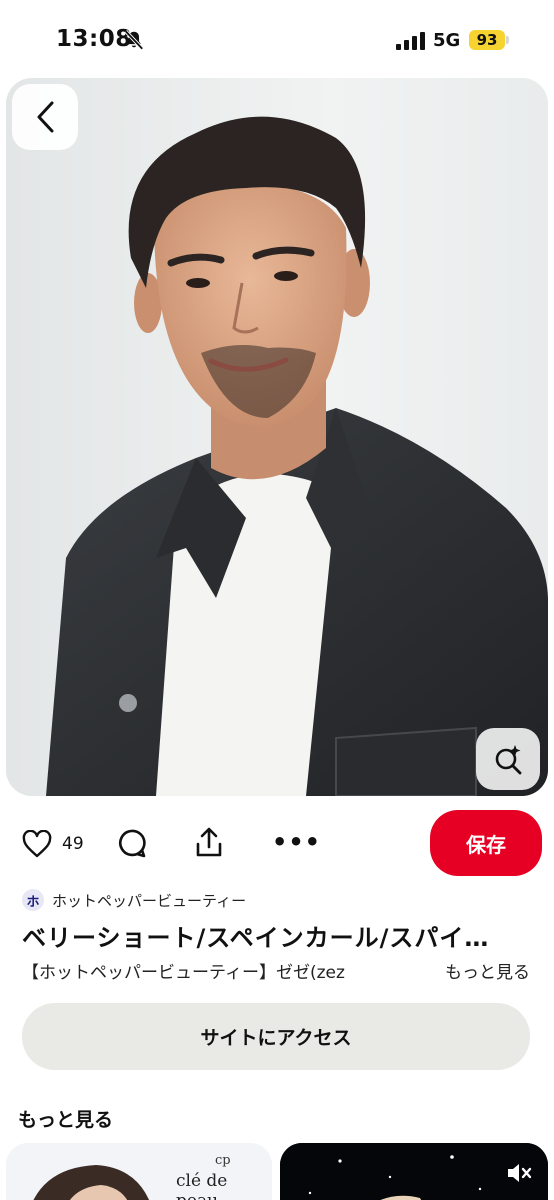 The height and width of the screenshot is (1200, 554). I want to click on more-section-heading: もっと見る, so click(66, 1120).